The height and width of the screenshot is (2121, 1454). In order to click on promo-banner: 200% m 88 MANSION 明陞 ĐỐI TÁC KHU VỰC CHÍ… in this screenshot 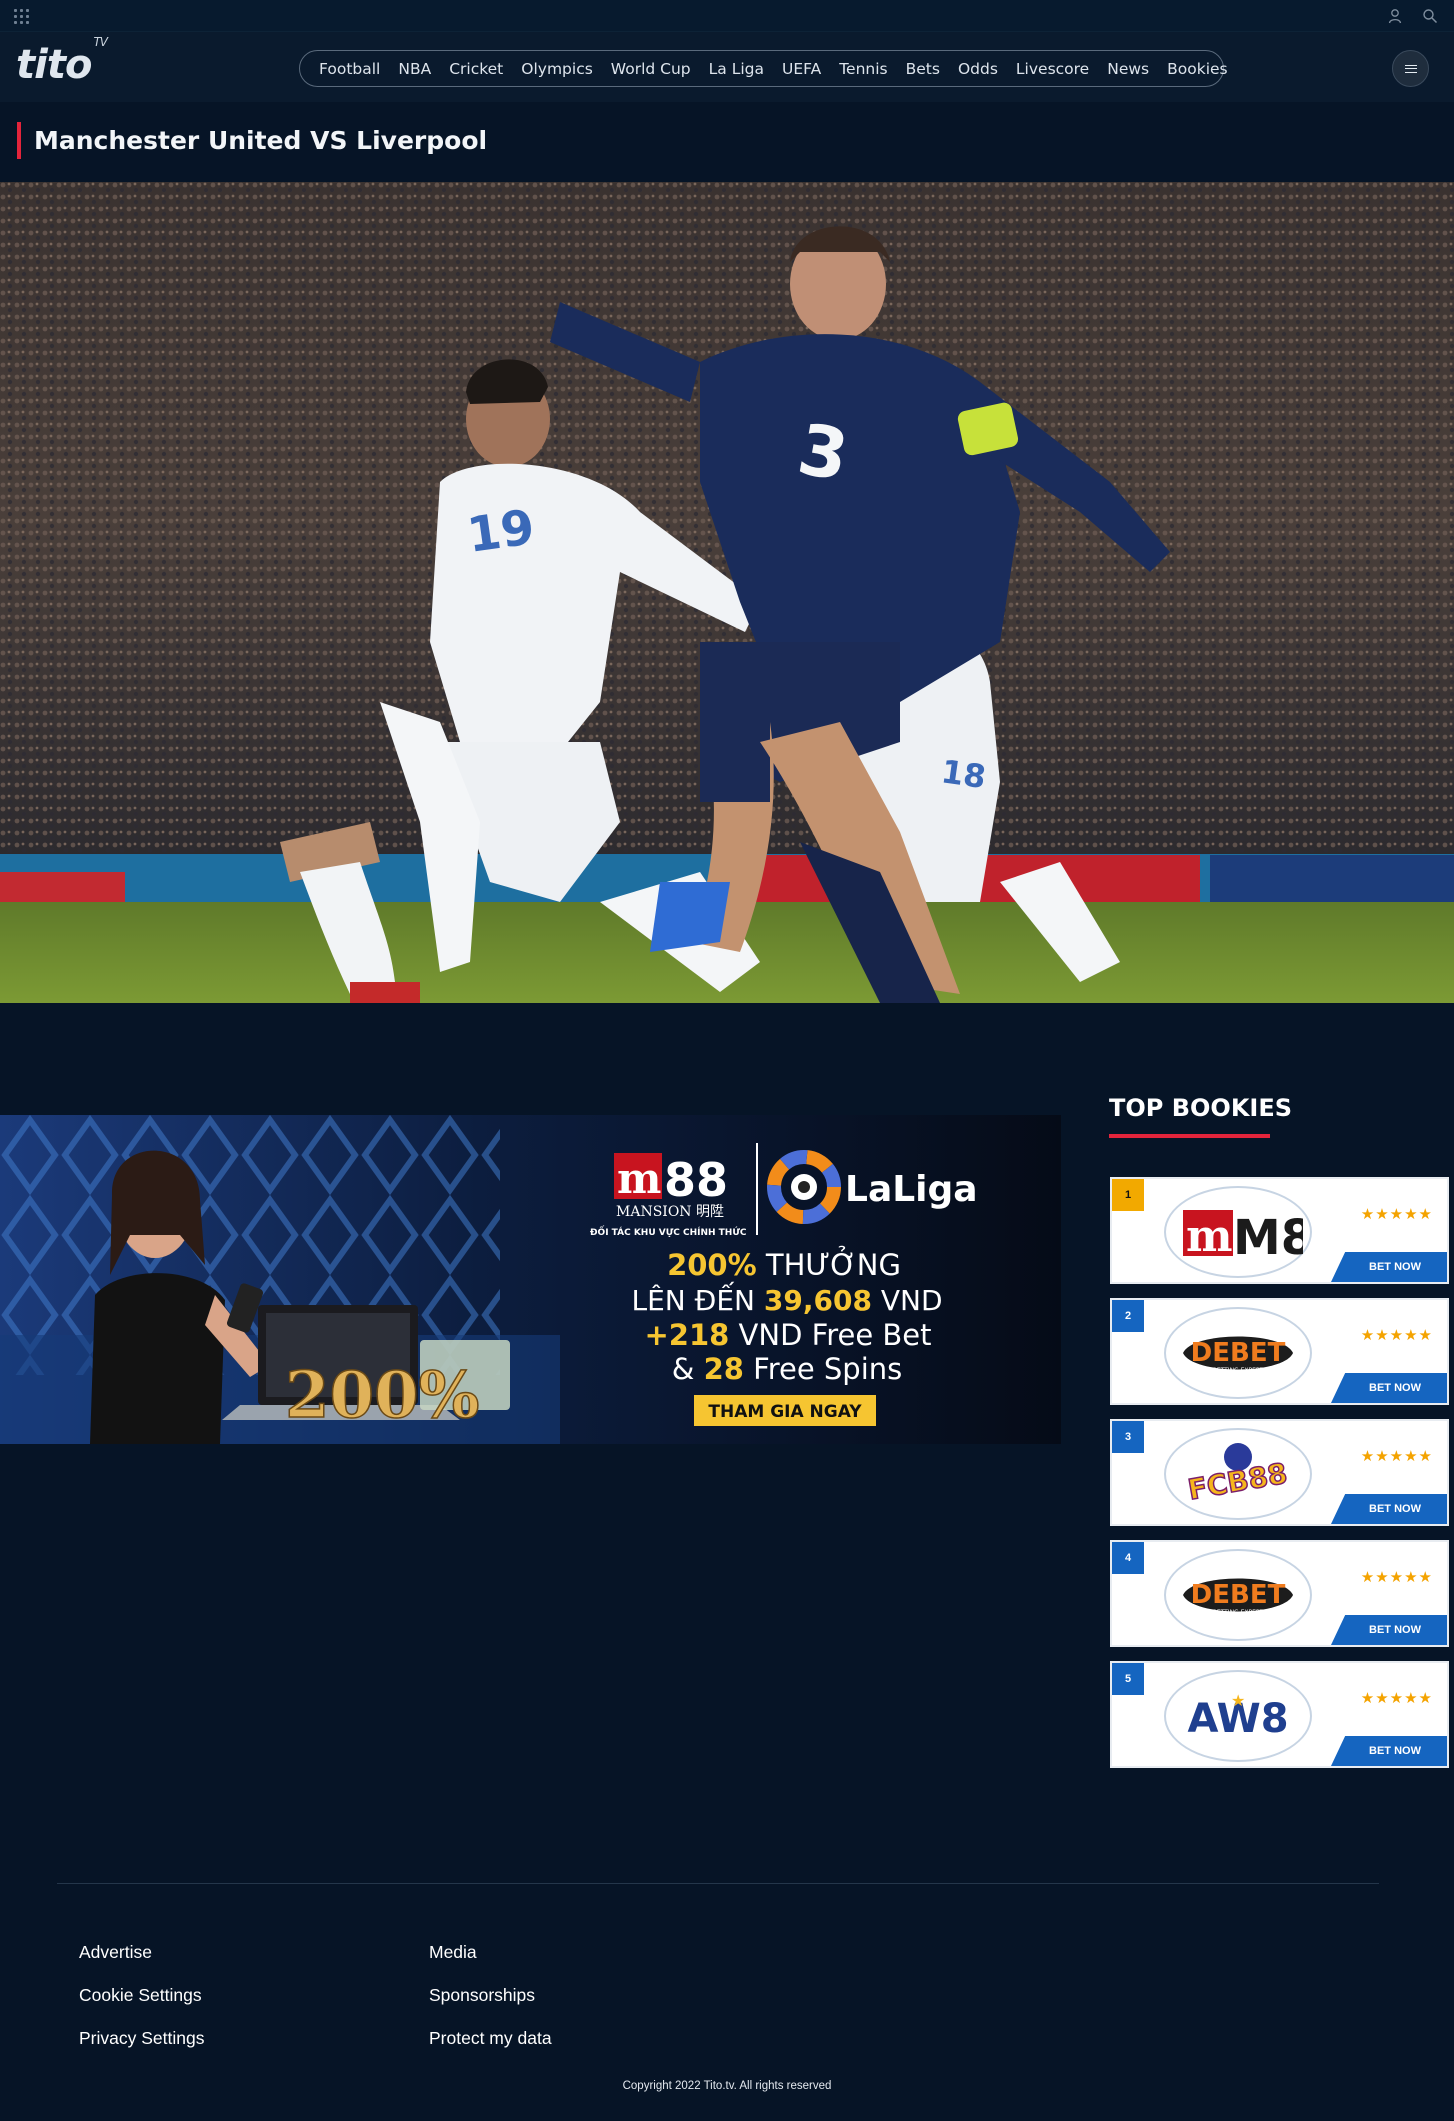, I will do `click(530, 1279)`.